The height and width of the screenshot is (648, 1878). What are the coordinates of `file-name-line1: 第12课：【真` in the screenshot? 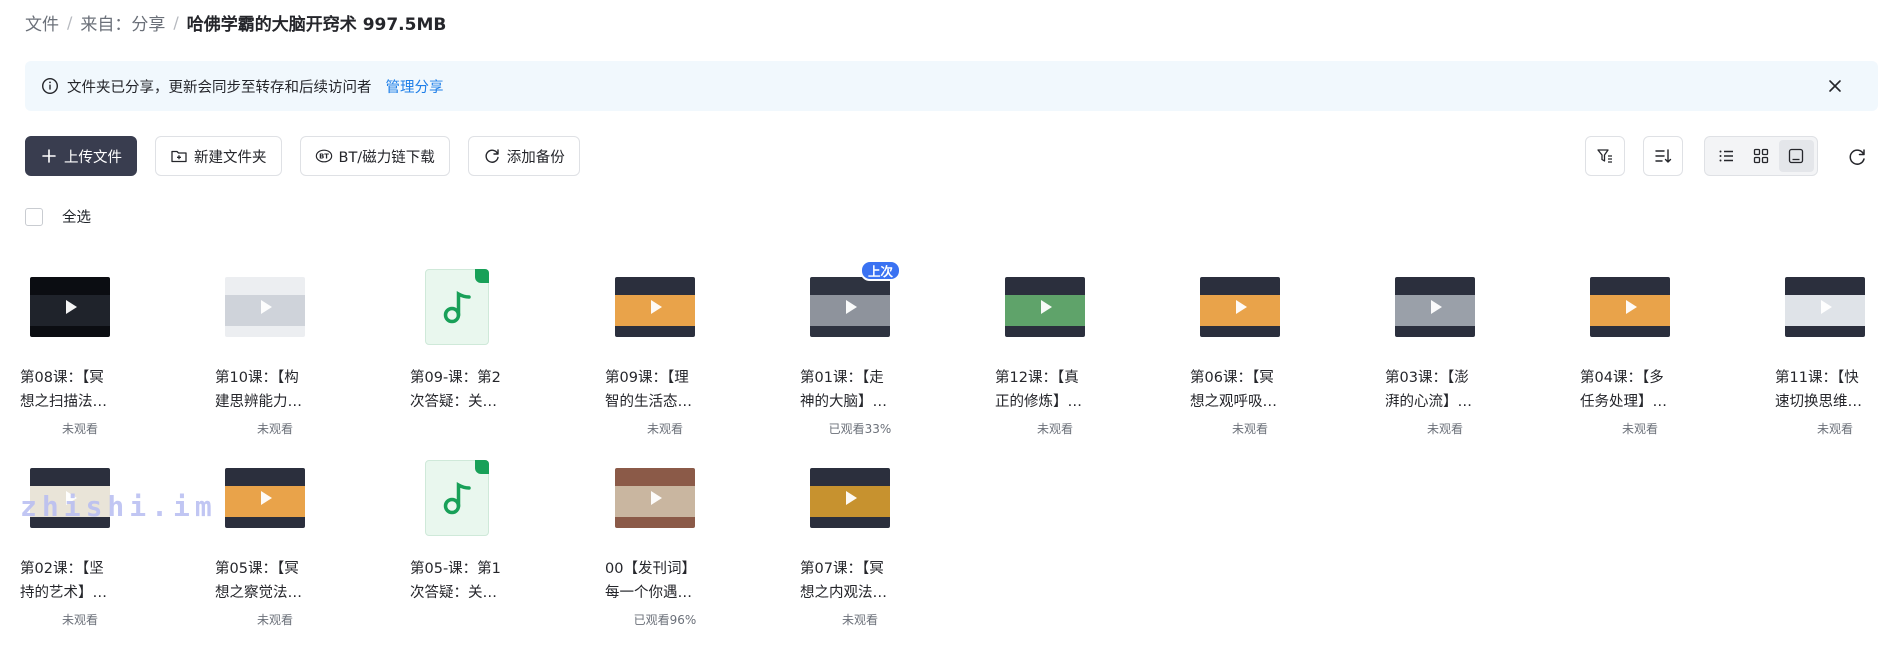 It's located at (1037, 378).